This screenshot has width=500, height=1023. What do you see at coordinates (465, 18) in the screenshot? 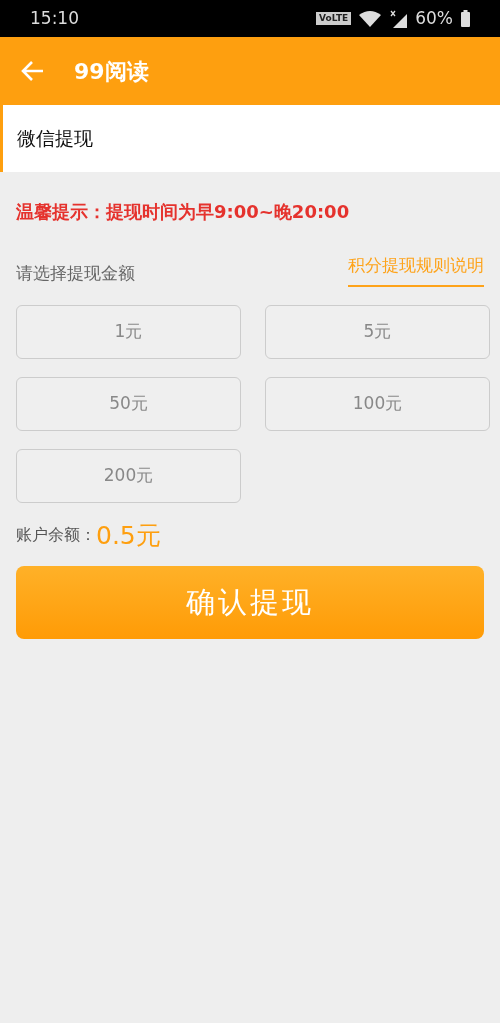
I see `battery-icon` at bounding box center [465, 18].